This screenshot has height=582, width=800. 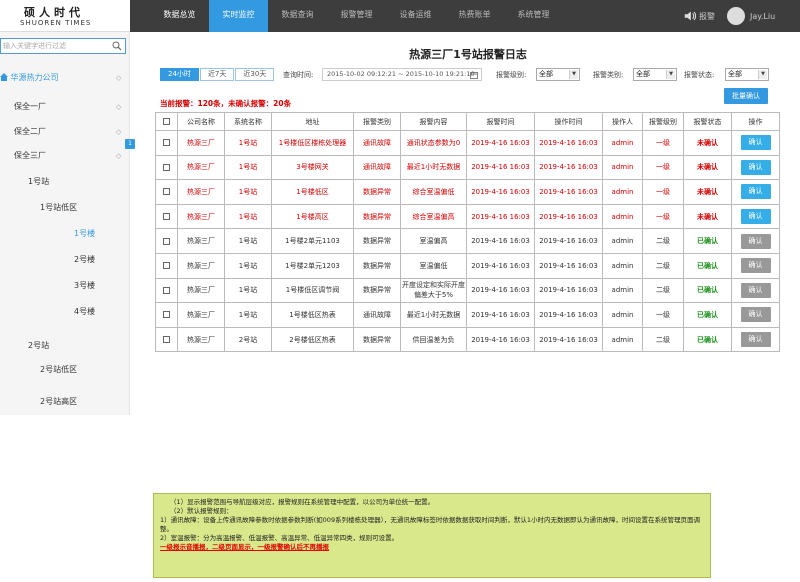 I want to click on header-operator: 操作人, so click(x=622, y=121).